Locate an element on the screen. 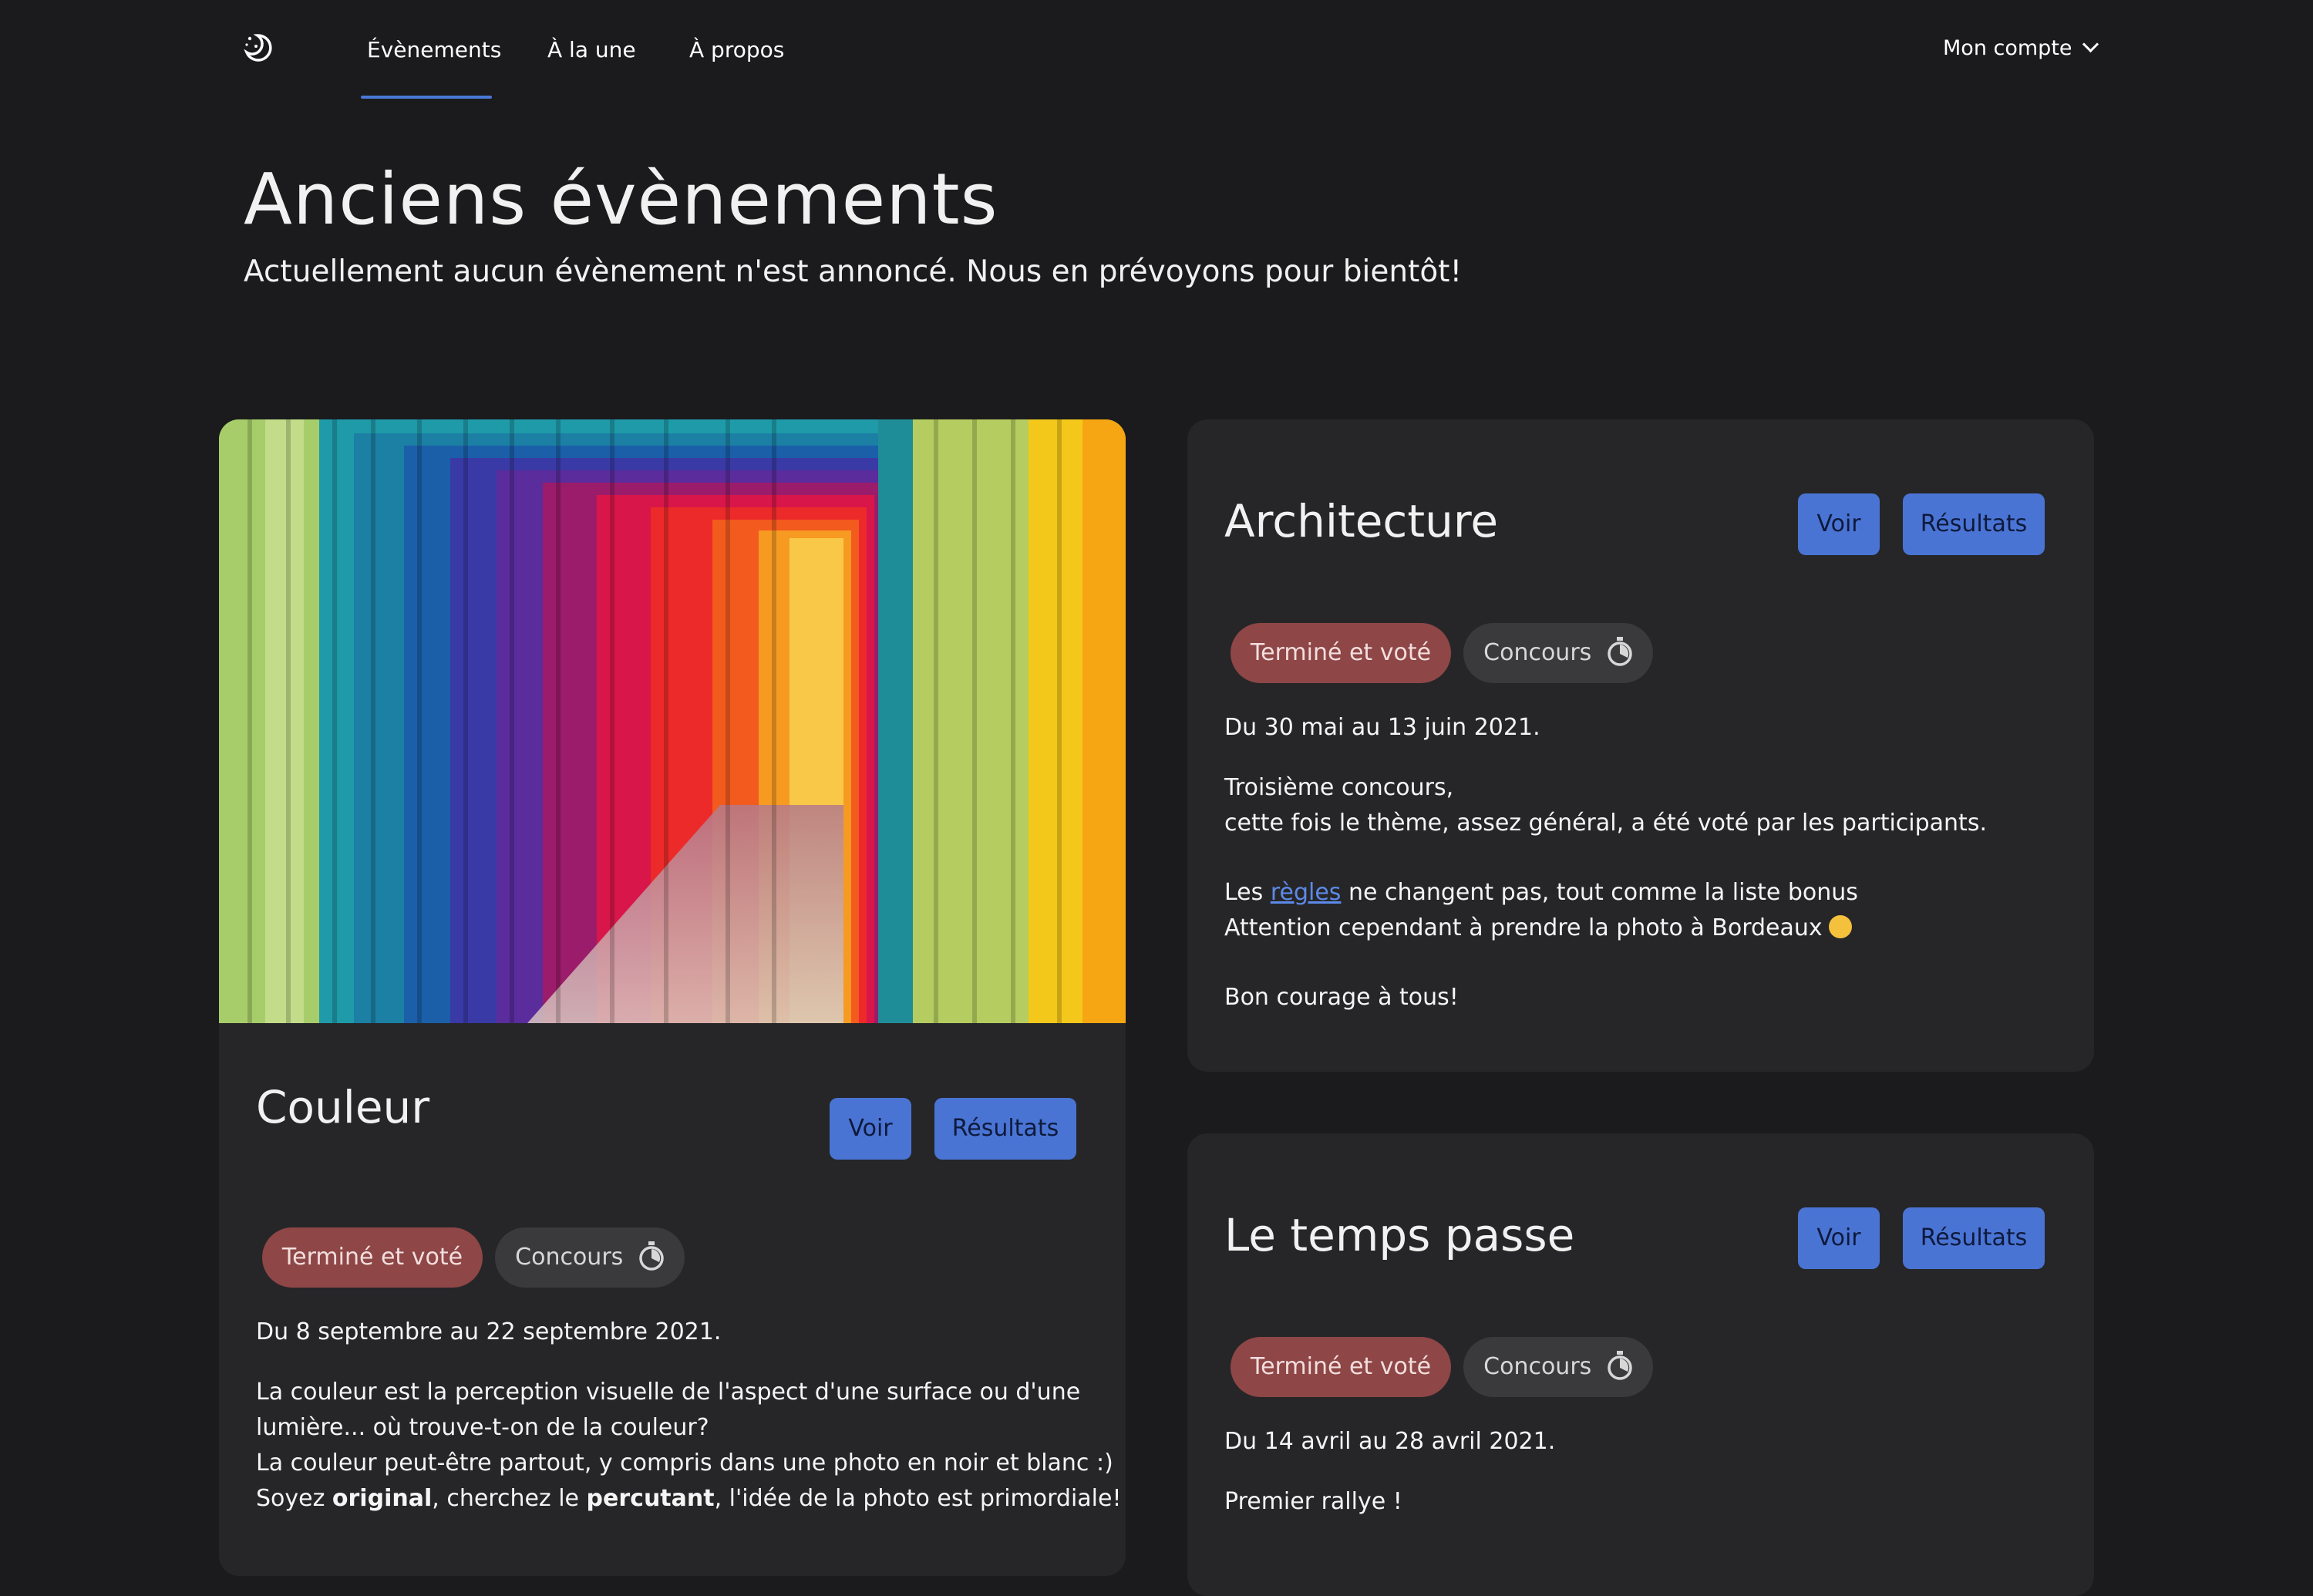 The height and width of the screenshot is (1596, 2313). nav-item-a-propos: À propos is located at coordinates (736, 50).